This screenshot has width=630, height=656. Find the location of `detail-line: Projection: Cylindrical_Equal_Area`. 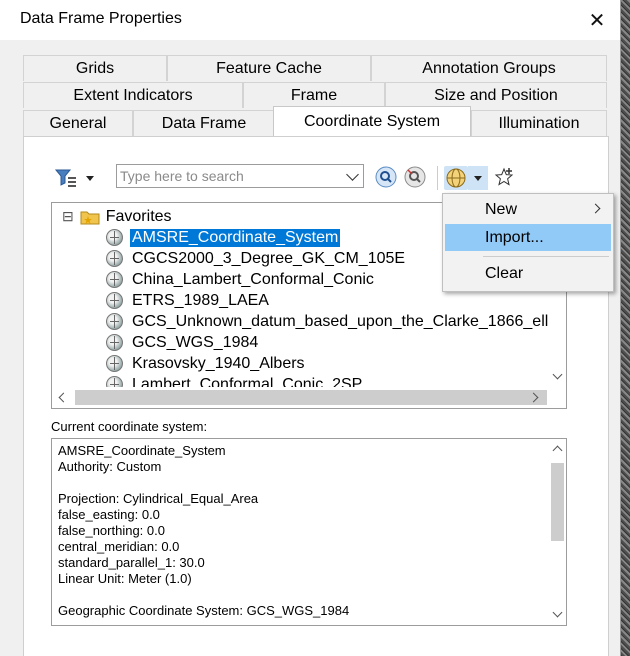

detail-line: Projection: Cylindrical_Equal_Area is located at coordinates (158, 498).